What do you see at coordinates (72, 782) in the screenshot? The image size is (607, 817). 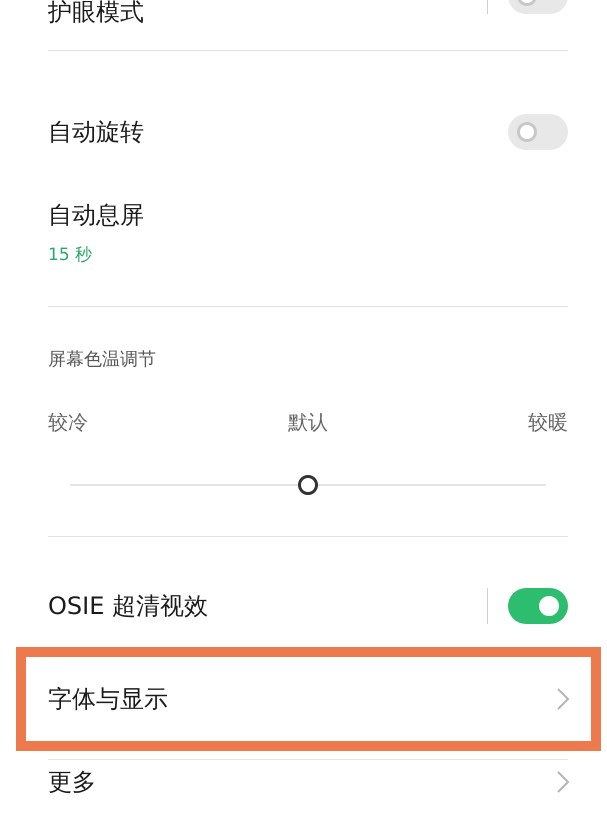 I see `setting-label: 更多` at bounding box center [72, 782].